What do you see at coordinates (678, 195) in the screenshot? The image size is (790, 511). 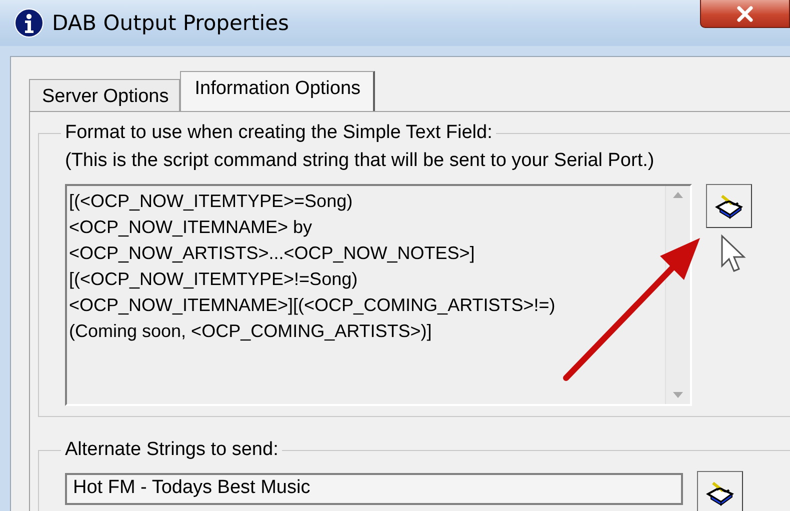 I see `scroll-up-icon` at bounding box center [678, 195].